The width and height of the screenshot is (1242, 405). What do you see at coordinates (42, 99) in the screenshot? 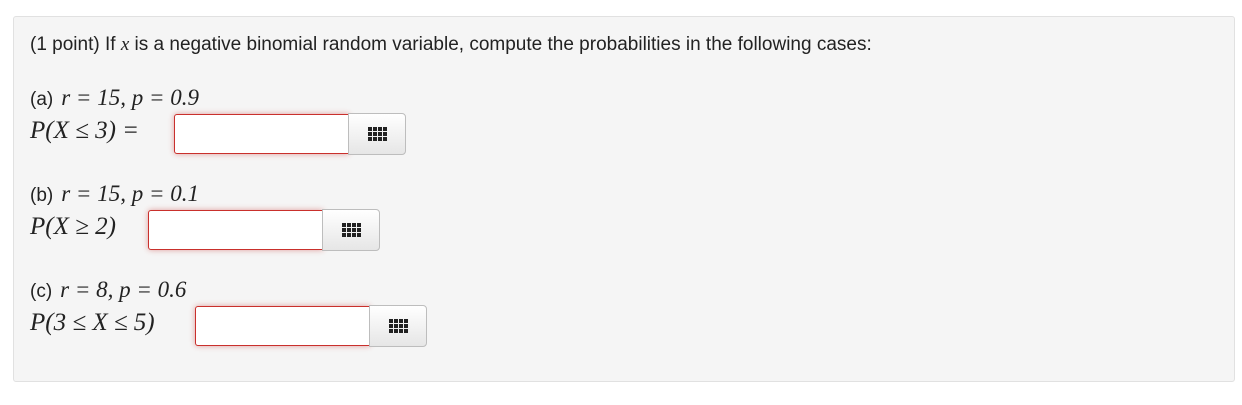
I see `part-a-label: (a)` at bounding box center [42, 99].